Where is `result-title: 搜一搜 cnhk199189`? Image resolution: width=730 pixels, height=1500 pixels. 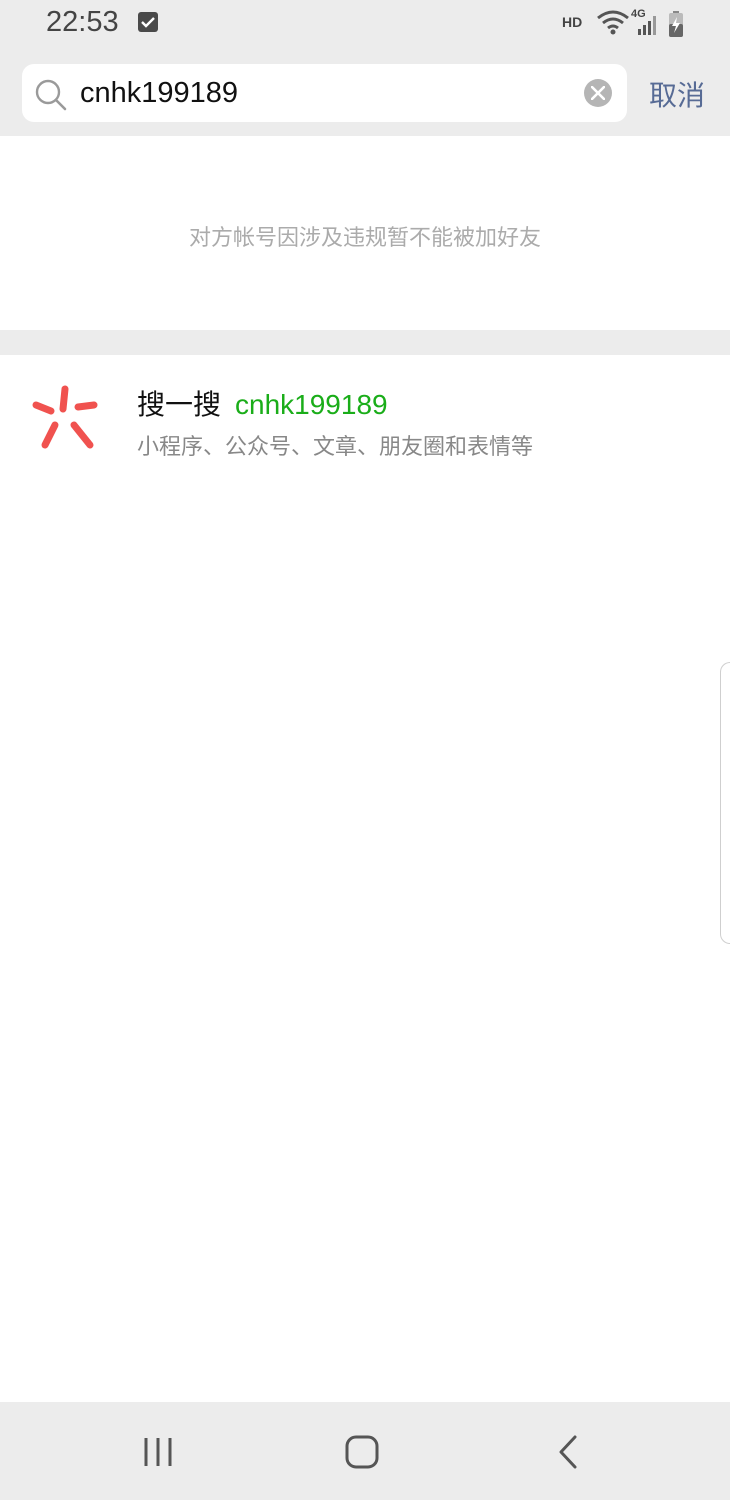
result-title: 搜一搜 cnhk199189 is located at coordinates (262, 403).